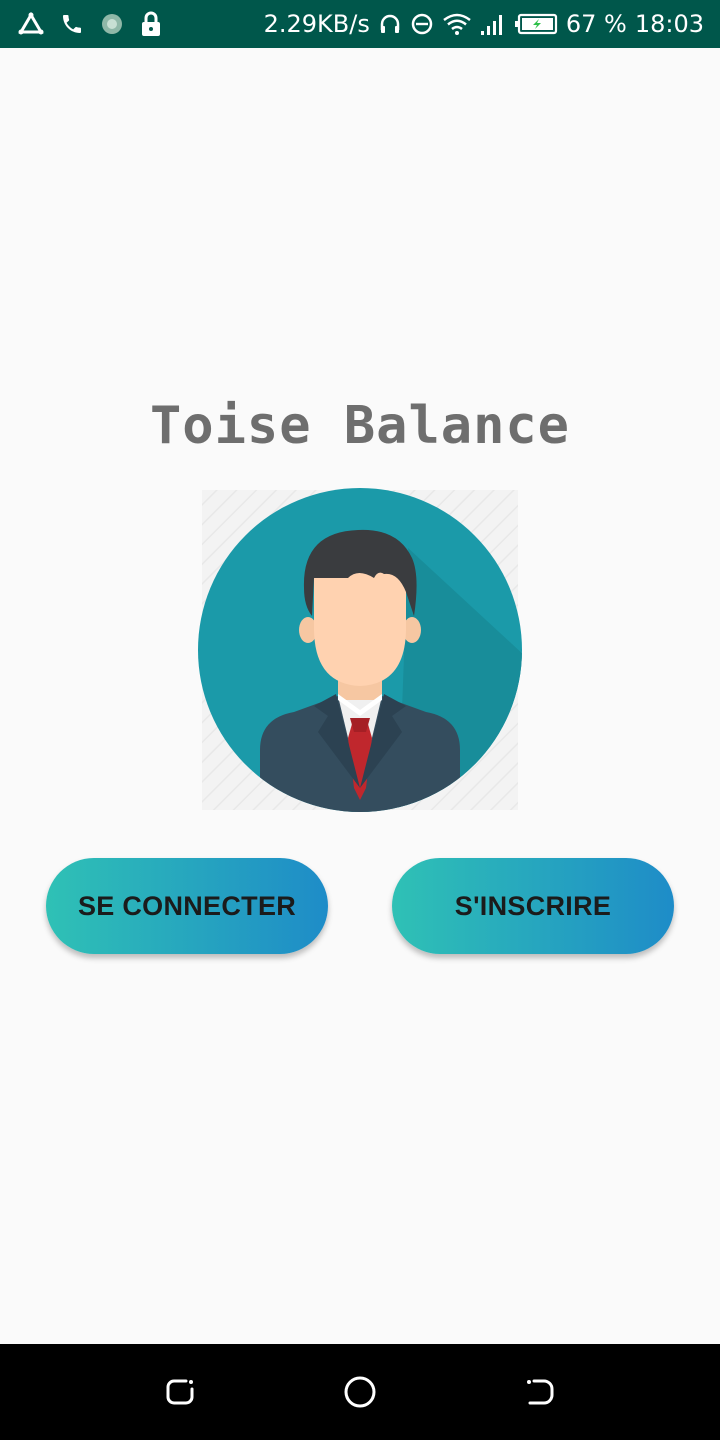 Image resolution: width=720 pixels, height=1440 pixels. What do you see at coordinates (390, 24) in the screenshot?
I see `headphones-icon` at bounding box center [390, 24].